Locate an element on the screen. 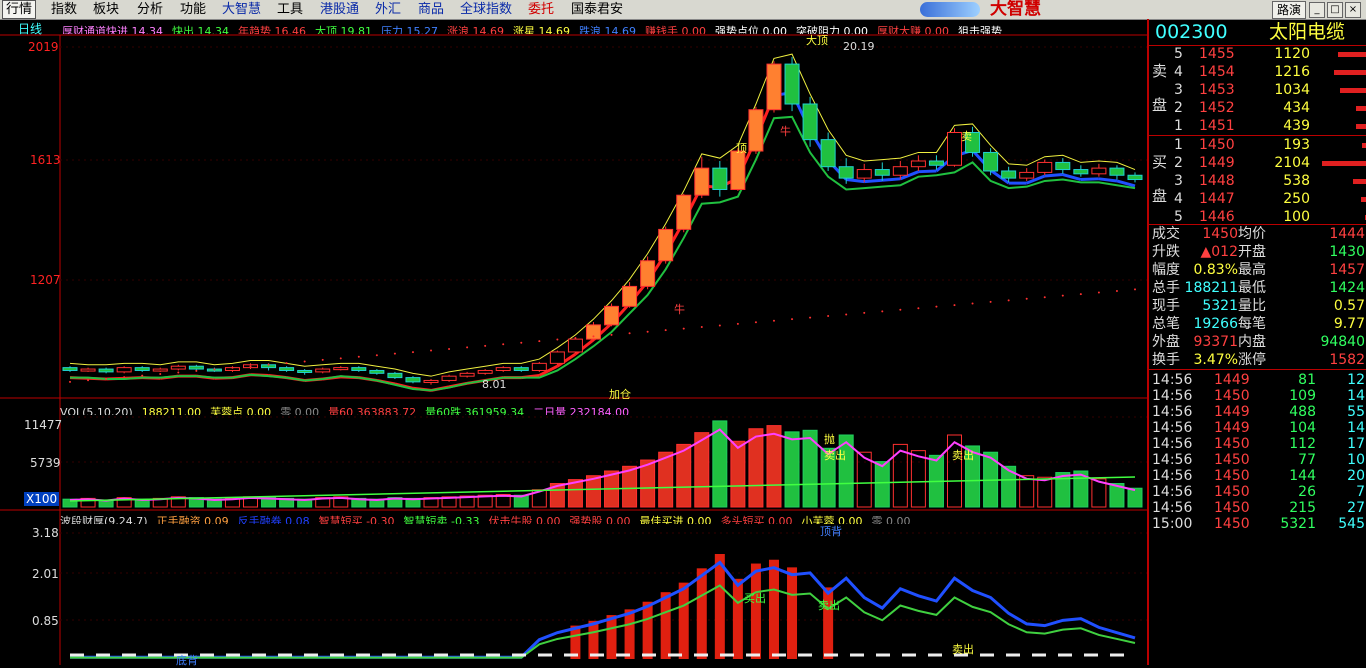 Image resolution: width=1366 pixels, height=668 pixels. menu-item-global-index: 全球指数 is located at coordinates (486, 9).